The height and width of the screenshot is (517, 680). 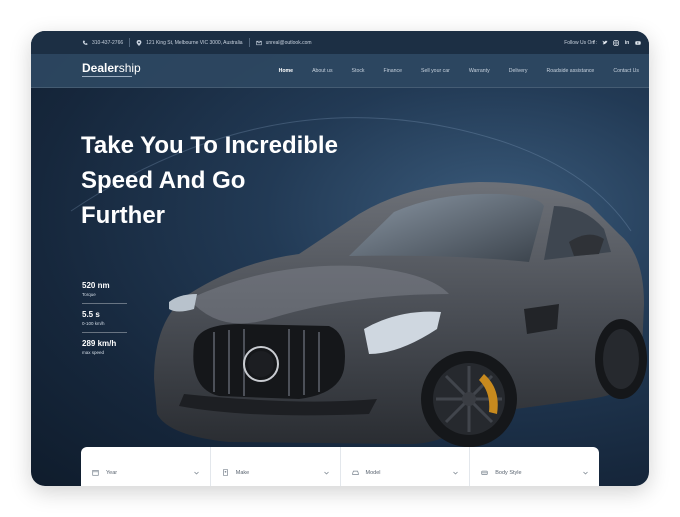 I want to click on stat-value: 520 nm, so click(x=96, y=285).